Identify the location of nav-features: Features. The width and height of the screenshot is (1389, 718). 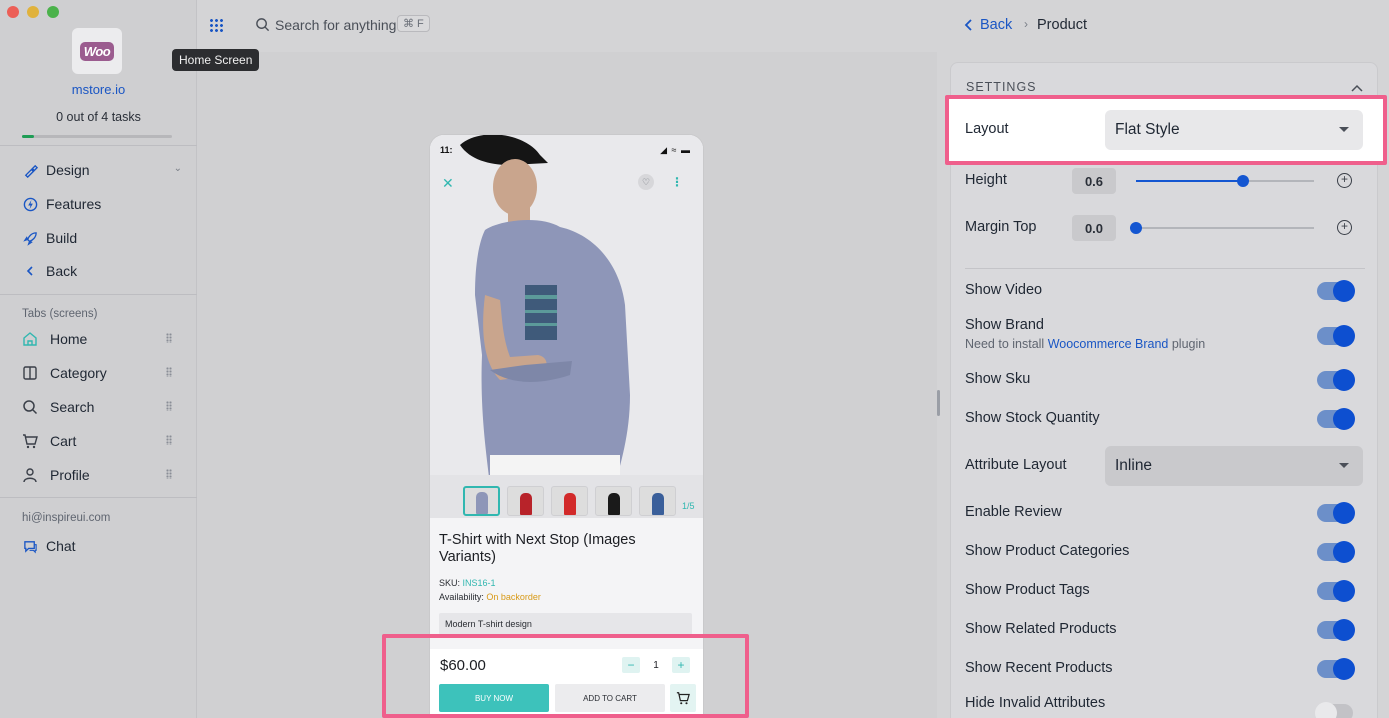
(102, 204).